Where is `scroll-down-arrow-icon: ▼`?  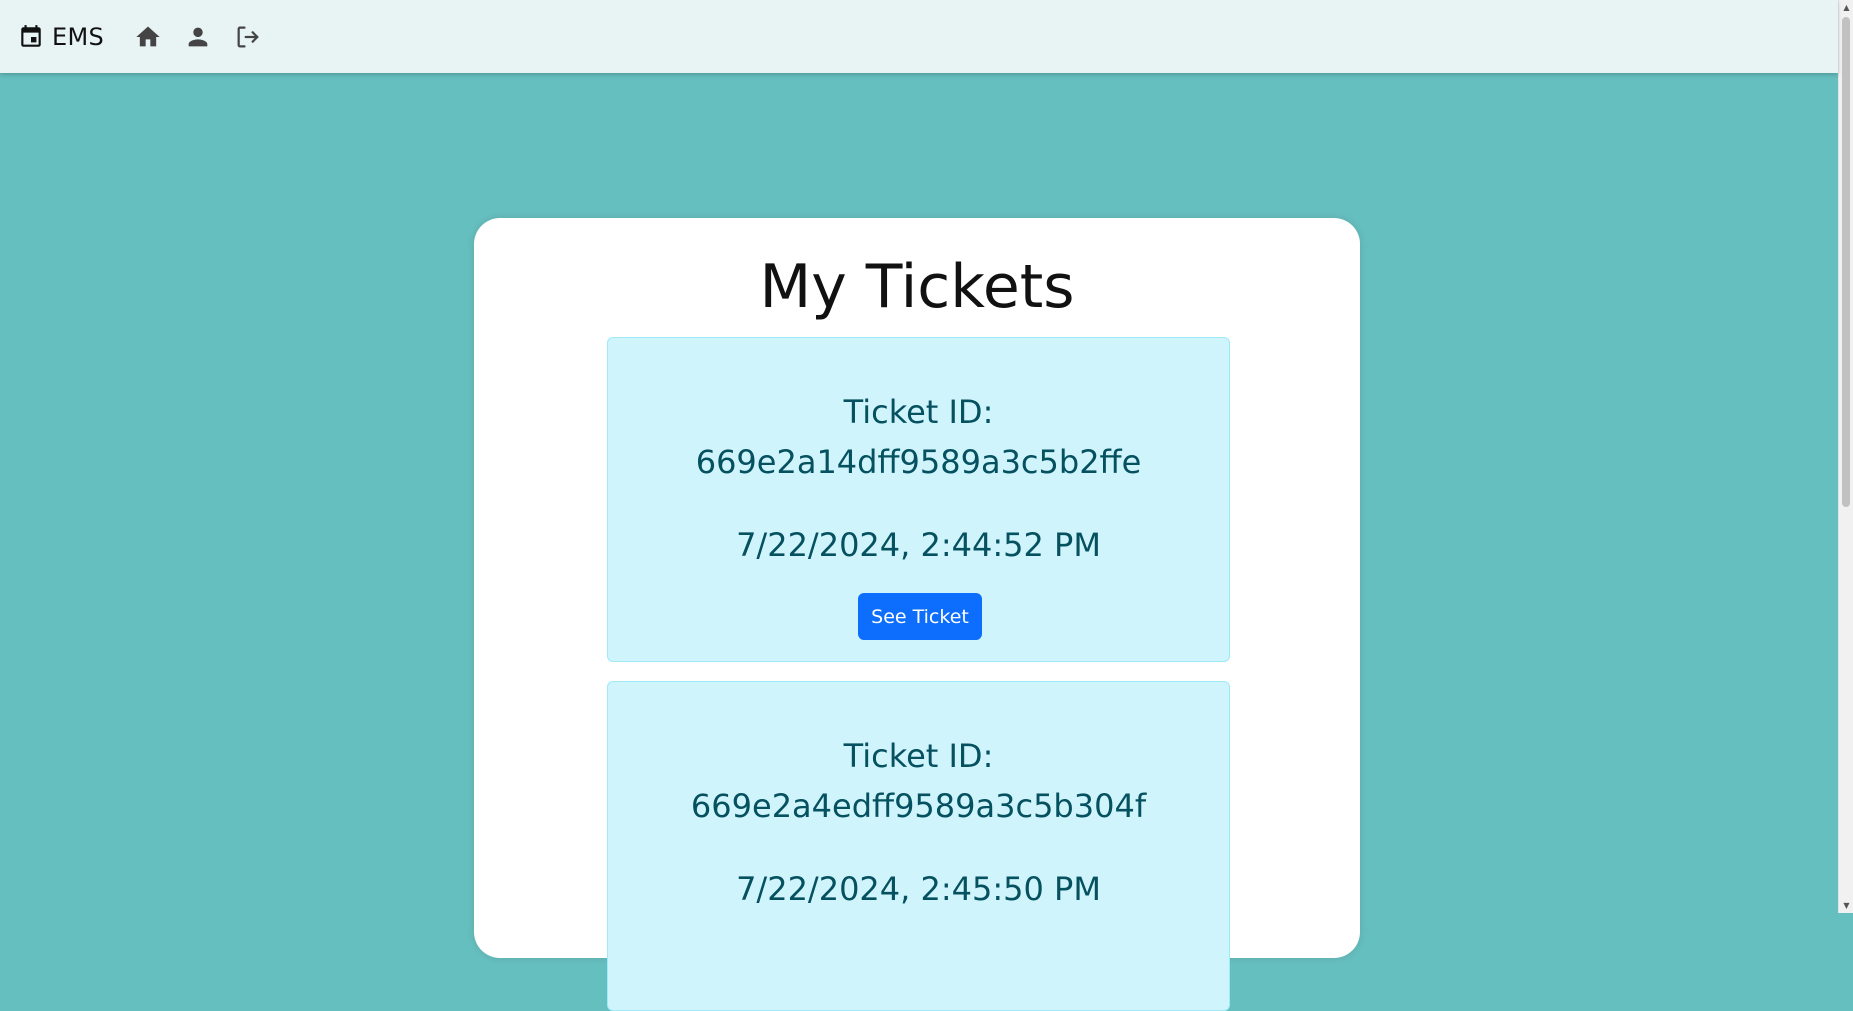 scroll-down-arrow-icon: ▼ is located at coordinates (1846, 905).